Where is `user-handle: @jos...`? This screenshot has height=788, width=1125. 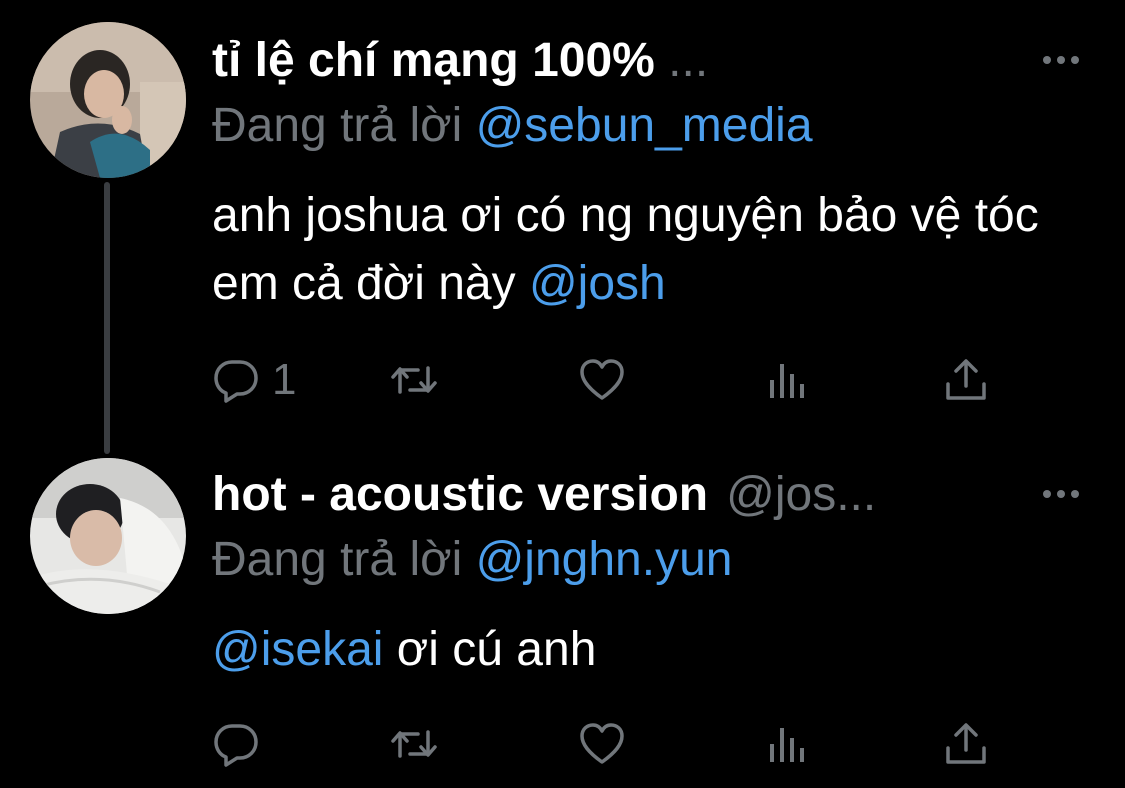 user-handle: @jos... is located at coordinates (801, 494).